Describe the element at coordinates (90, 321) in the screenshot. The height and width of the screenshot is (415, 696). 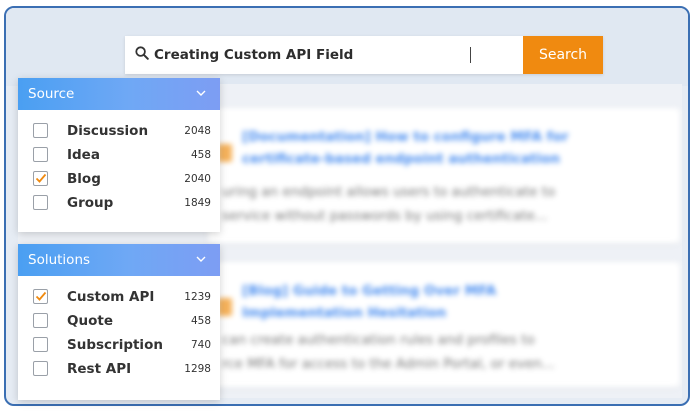
I see `facet-label: Quote` at that location.